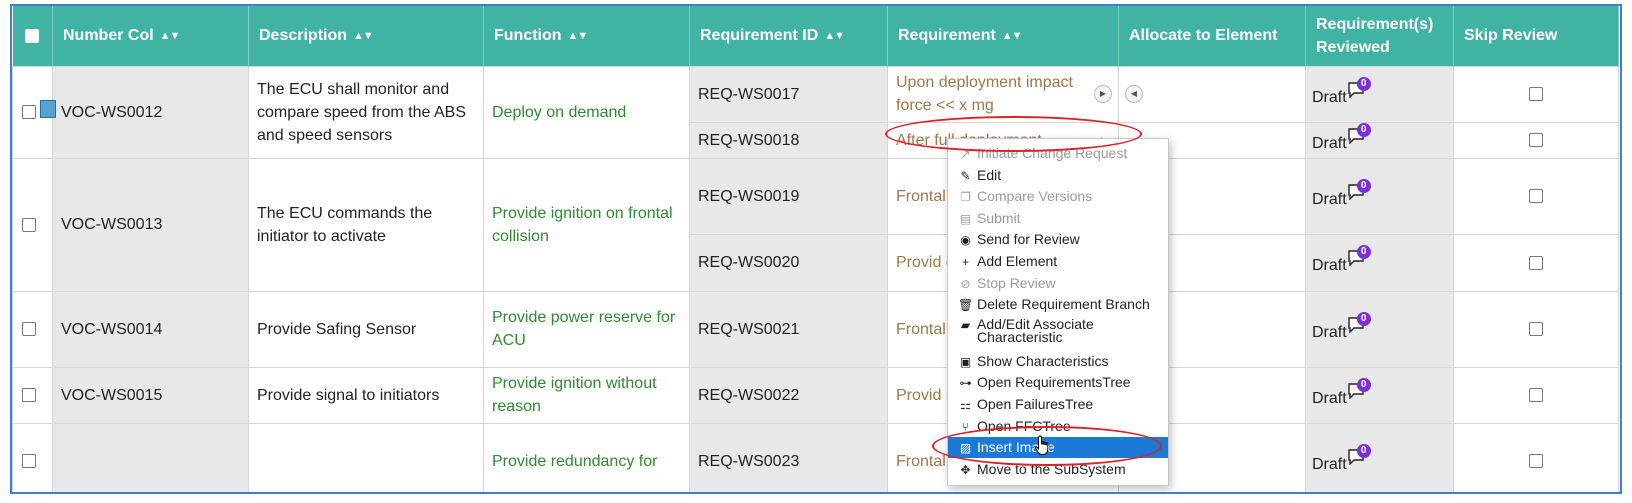 The height and width of the screenshot is (503, 1632). I want to click on menu-item-show-characteristics: ▣ Show Characteristics, so click(1058, 361).